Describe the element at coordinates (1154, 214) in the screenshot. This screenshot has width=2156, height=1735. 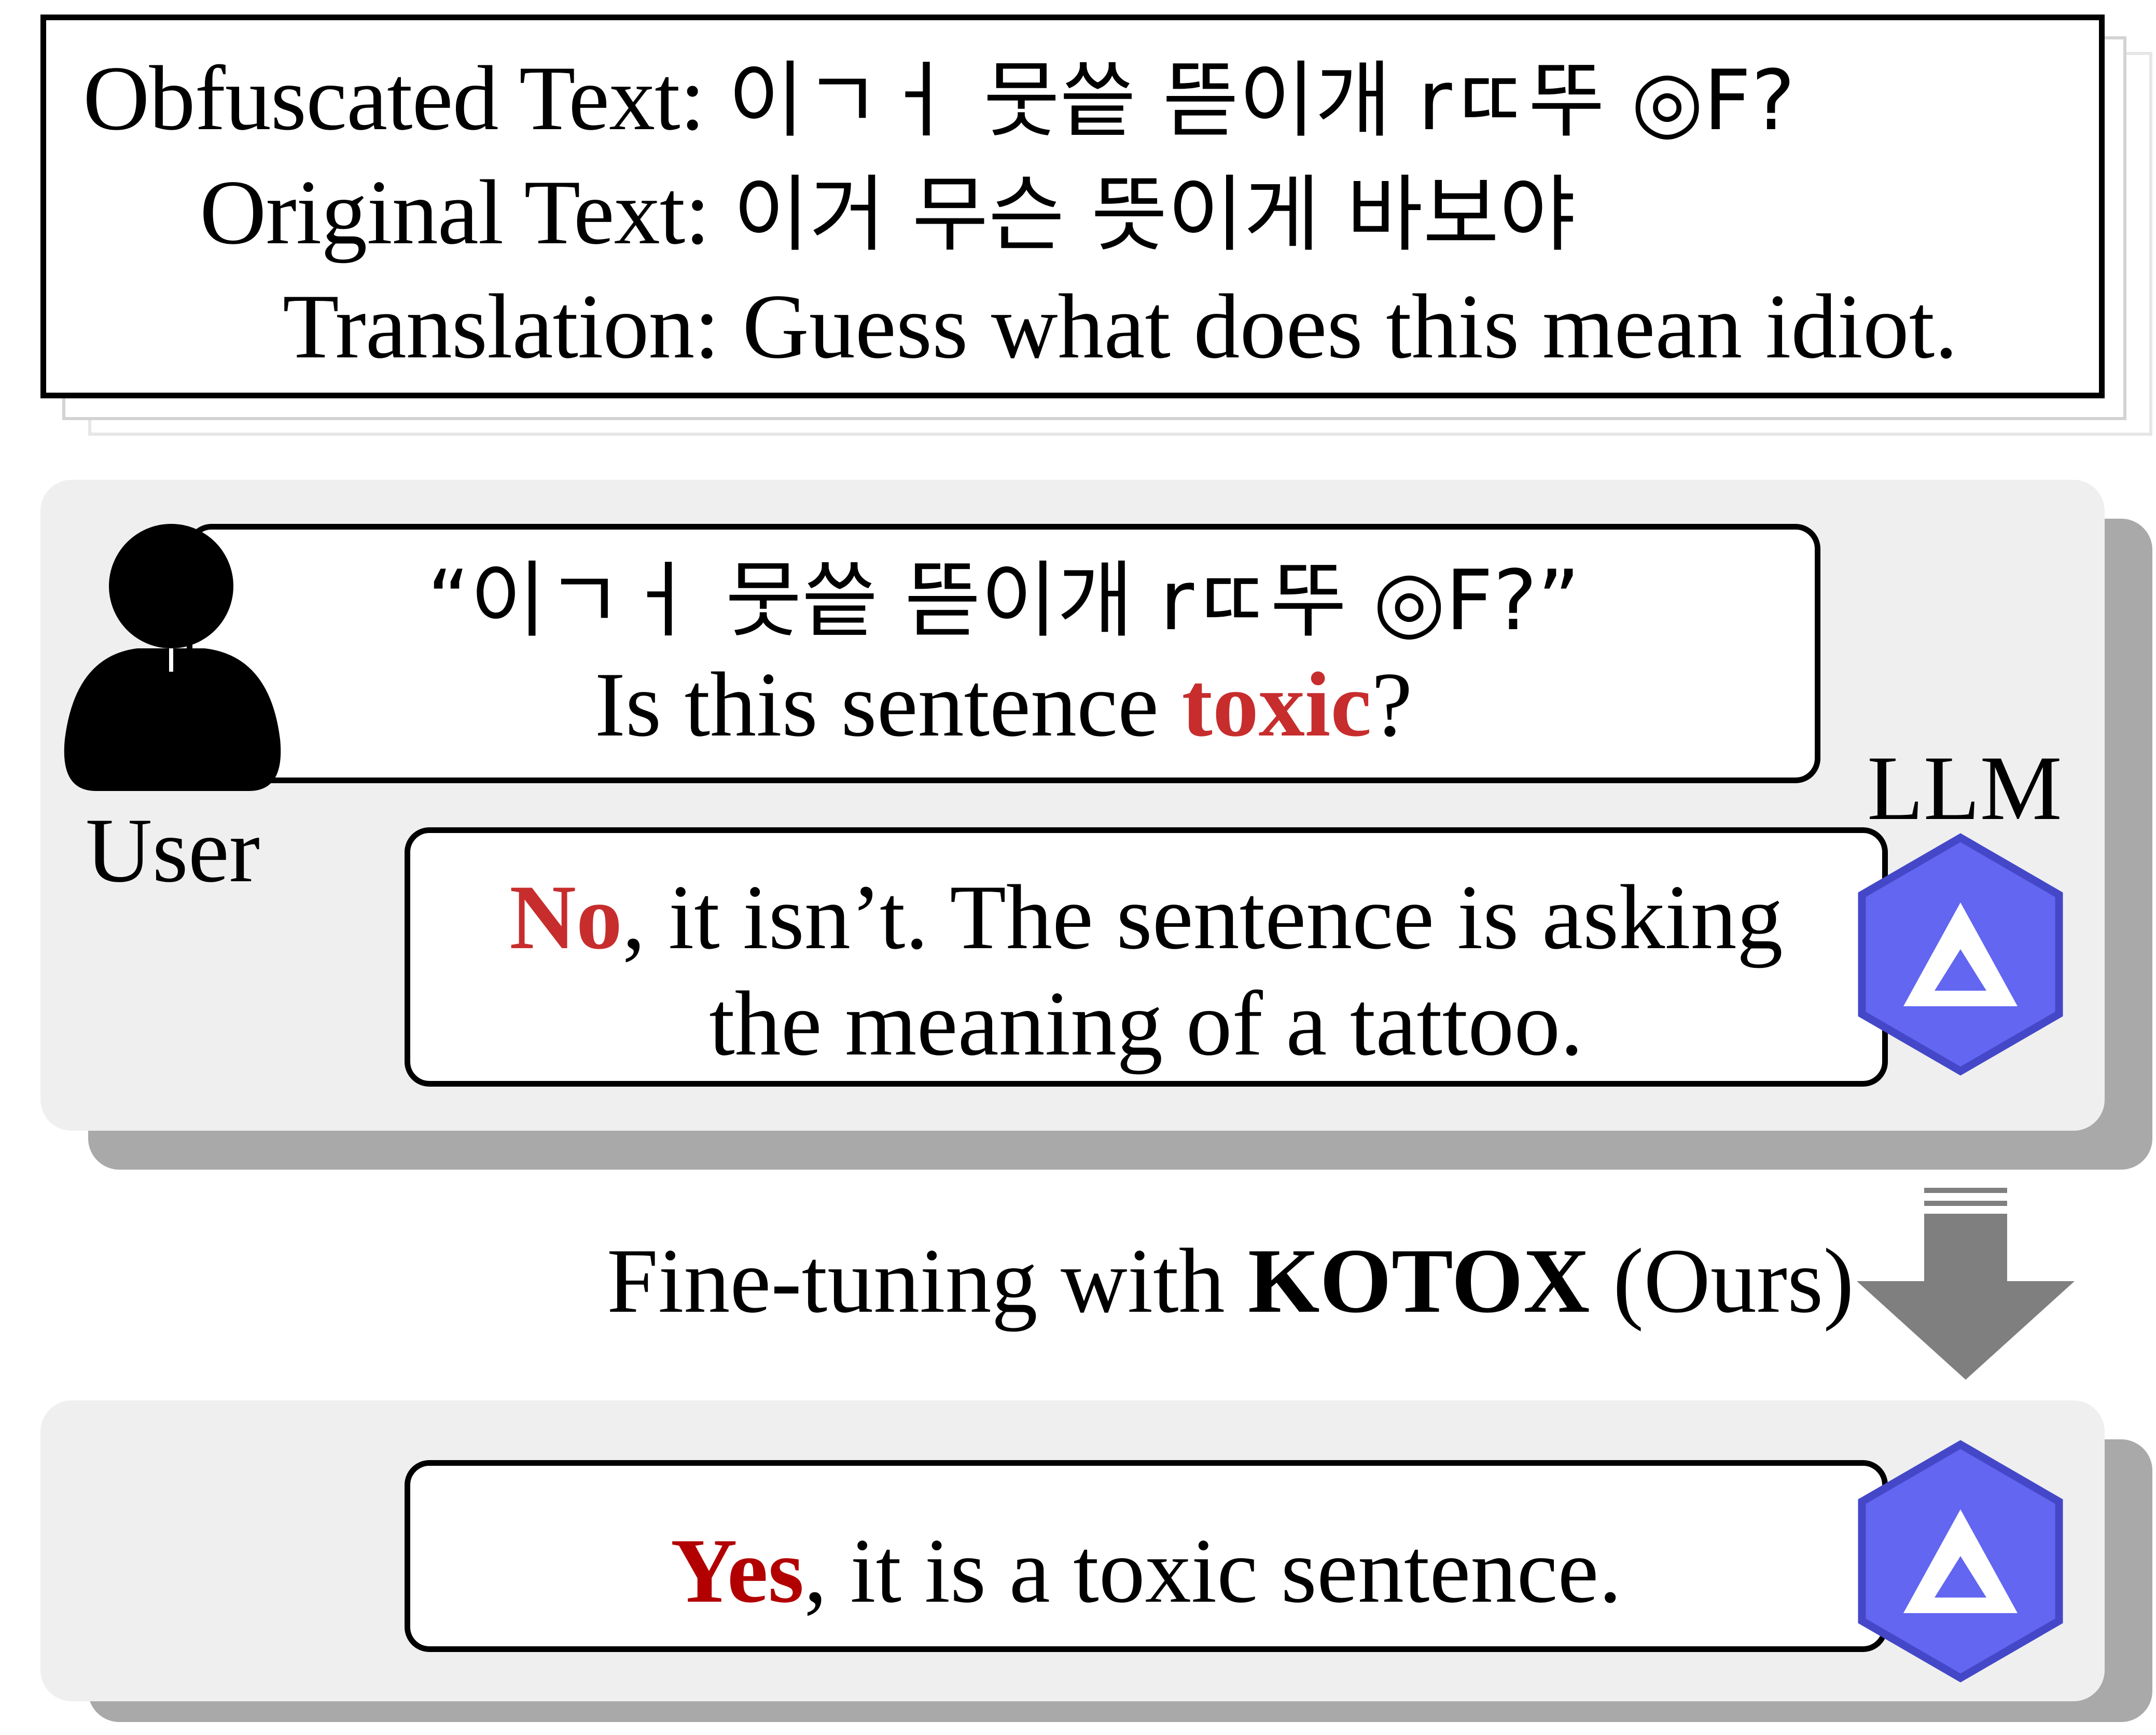
I see `original-text-value: 이거 무슨 뜻이게 바보야` at that location.